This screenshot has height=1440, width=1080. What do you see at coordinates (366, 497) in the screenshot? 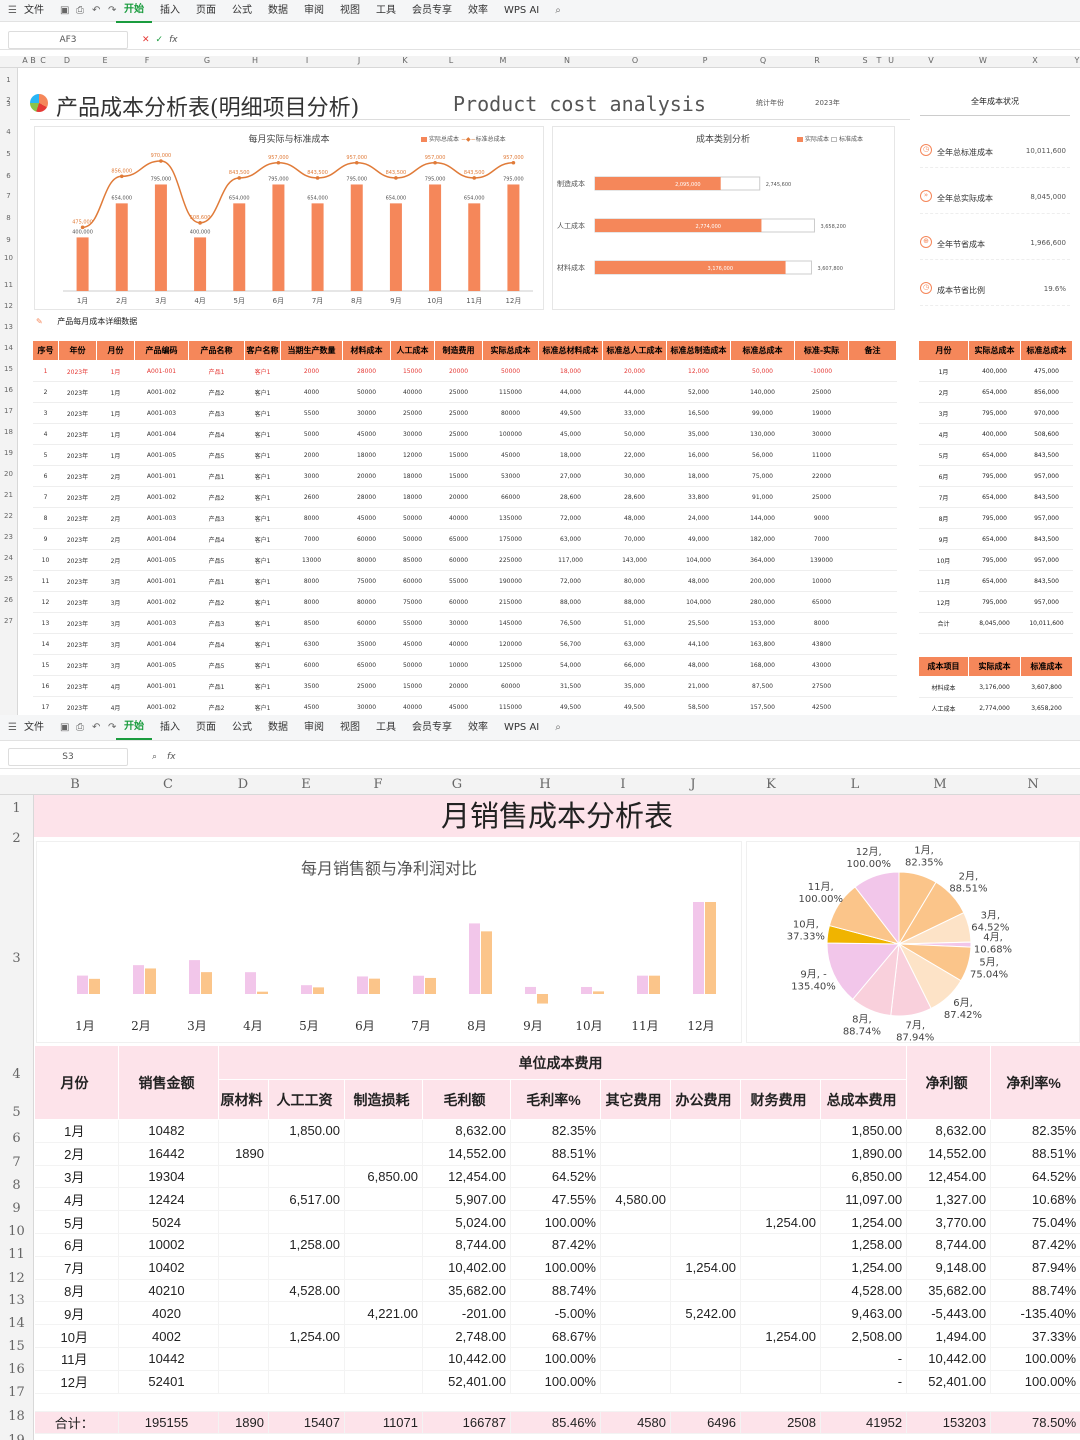
I see `cell: 28000` at bounding box center [366, 497].